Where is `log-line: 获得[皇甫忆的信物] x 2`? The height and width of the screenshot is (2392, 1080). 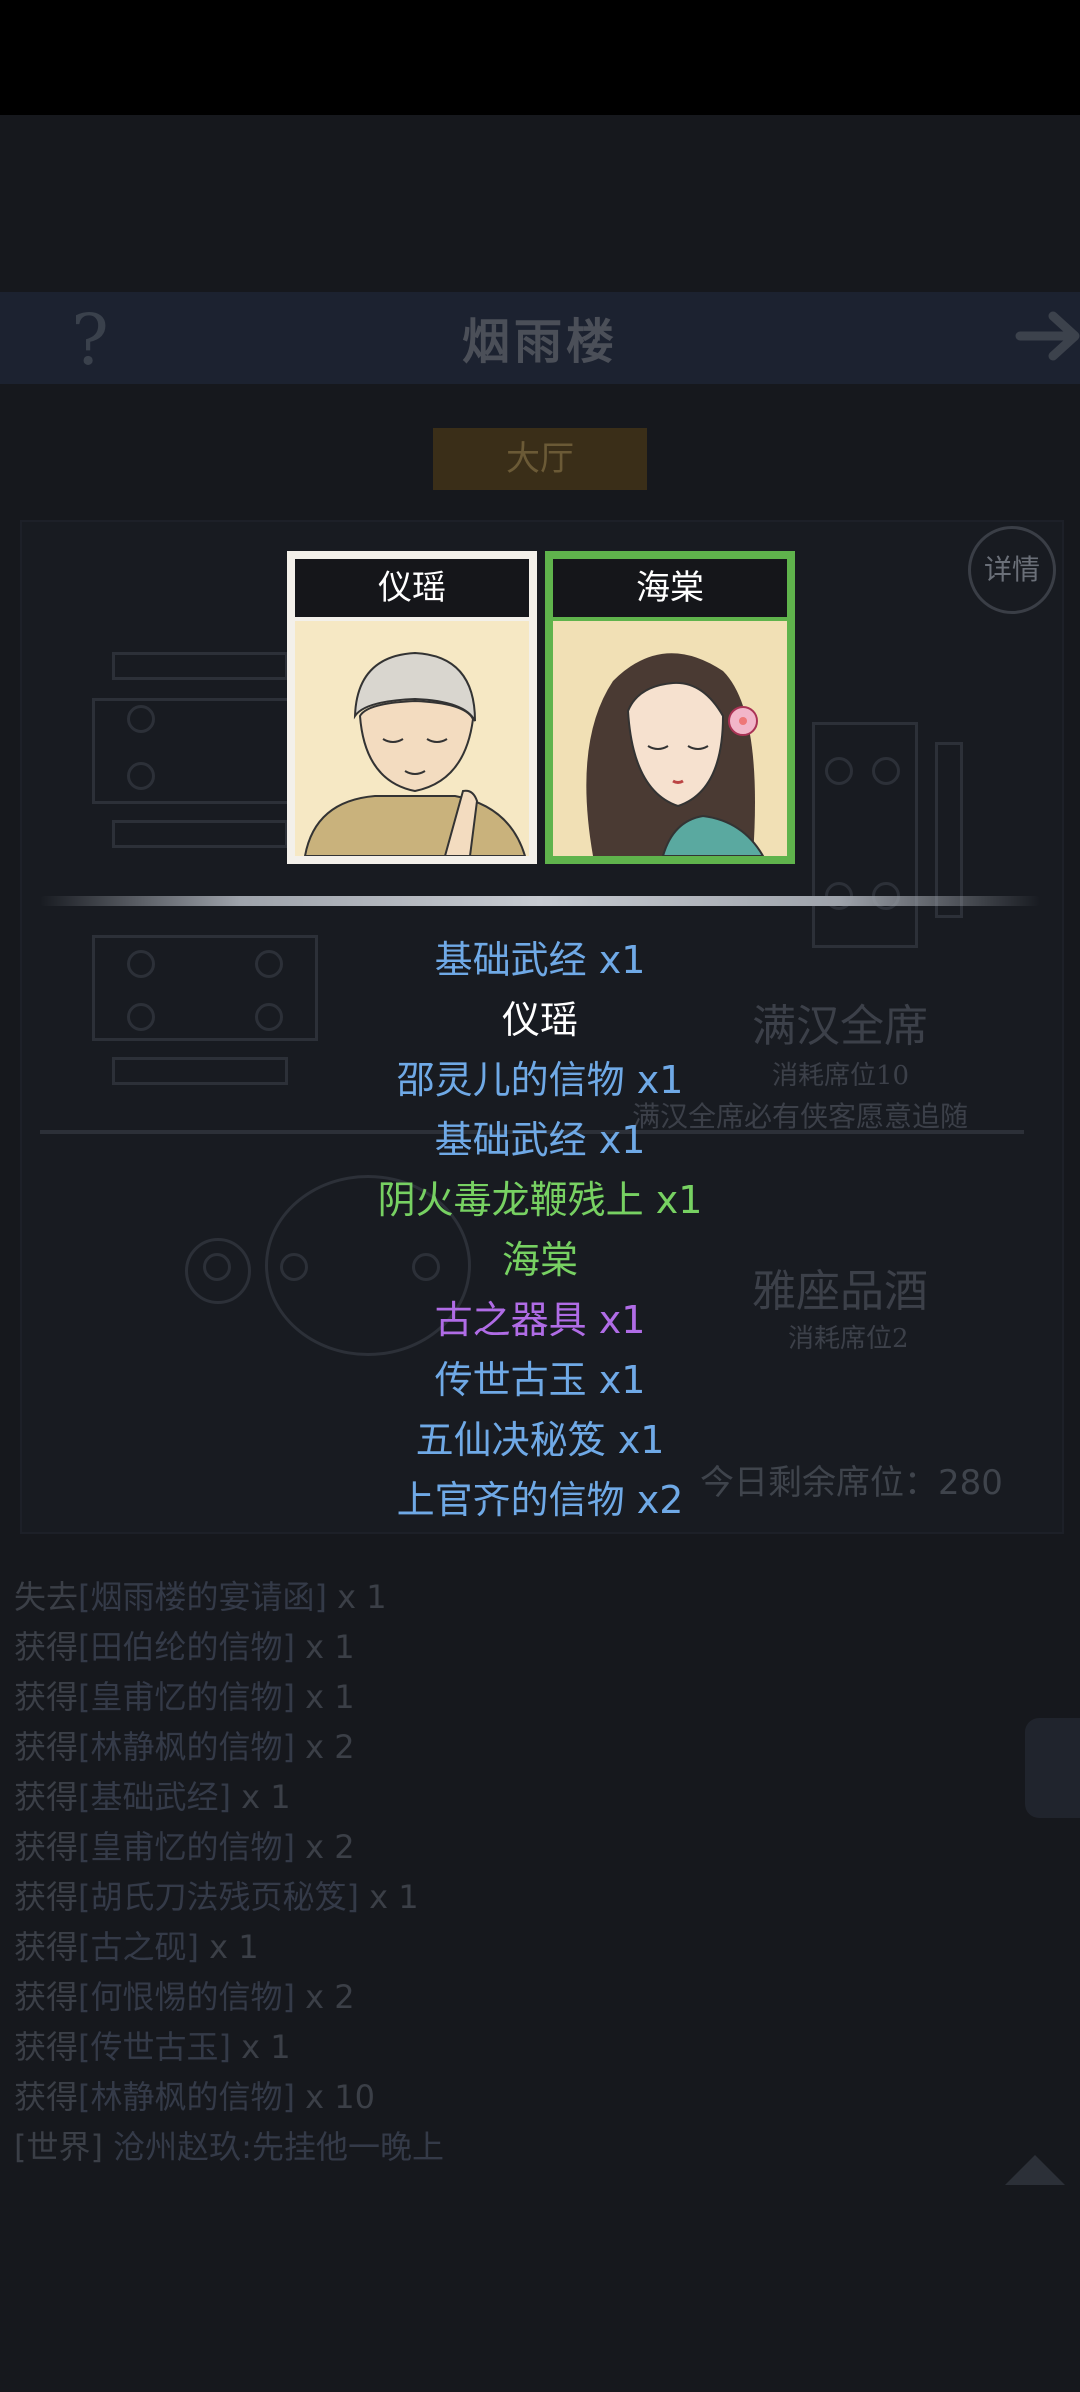 log-line: 获得[皇甫忆的信物] x 2 is located at coordinates (184, 1847).